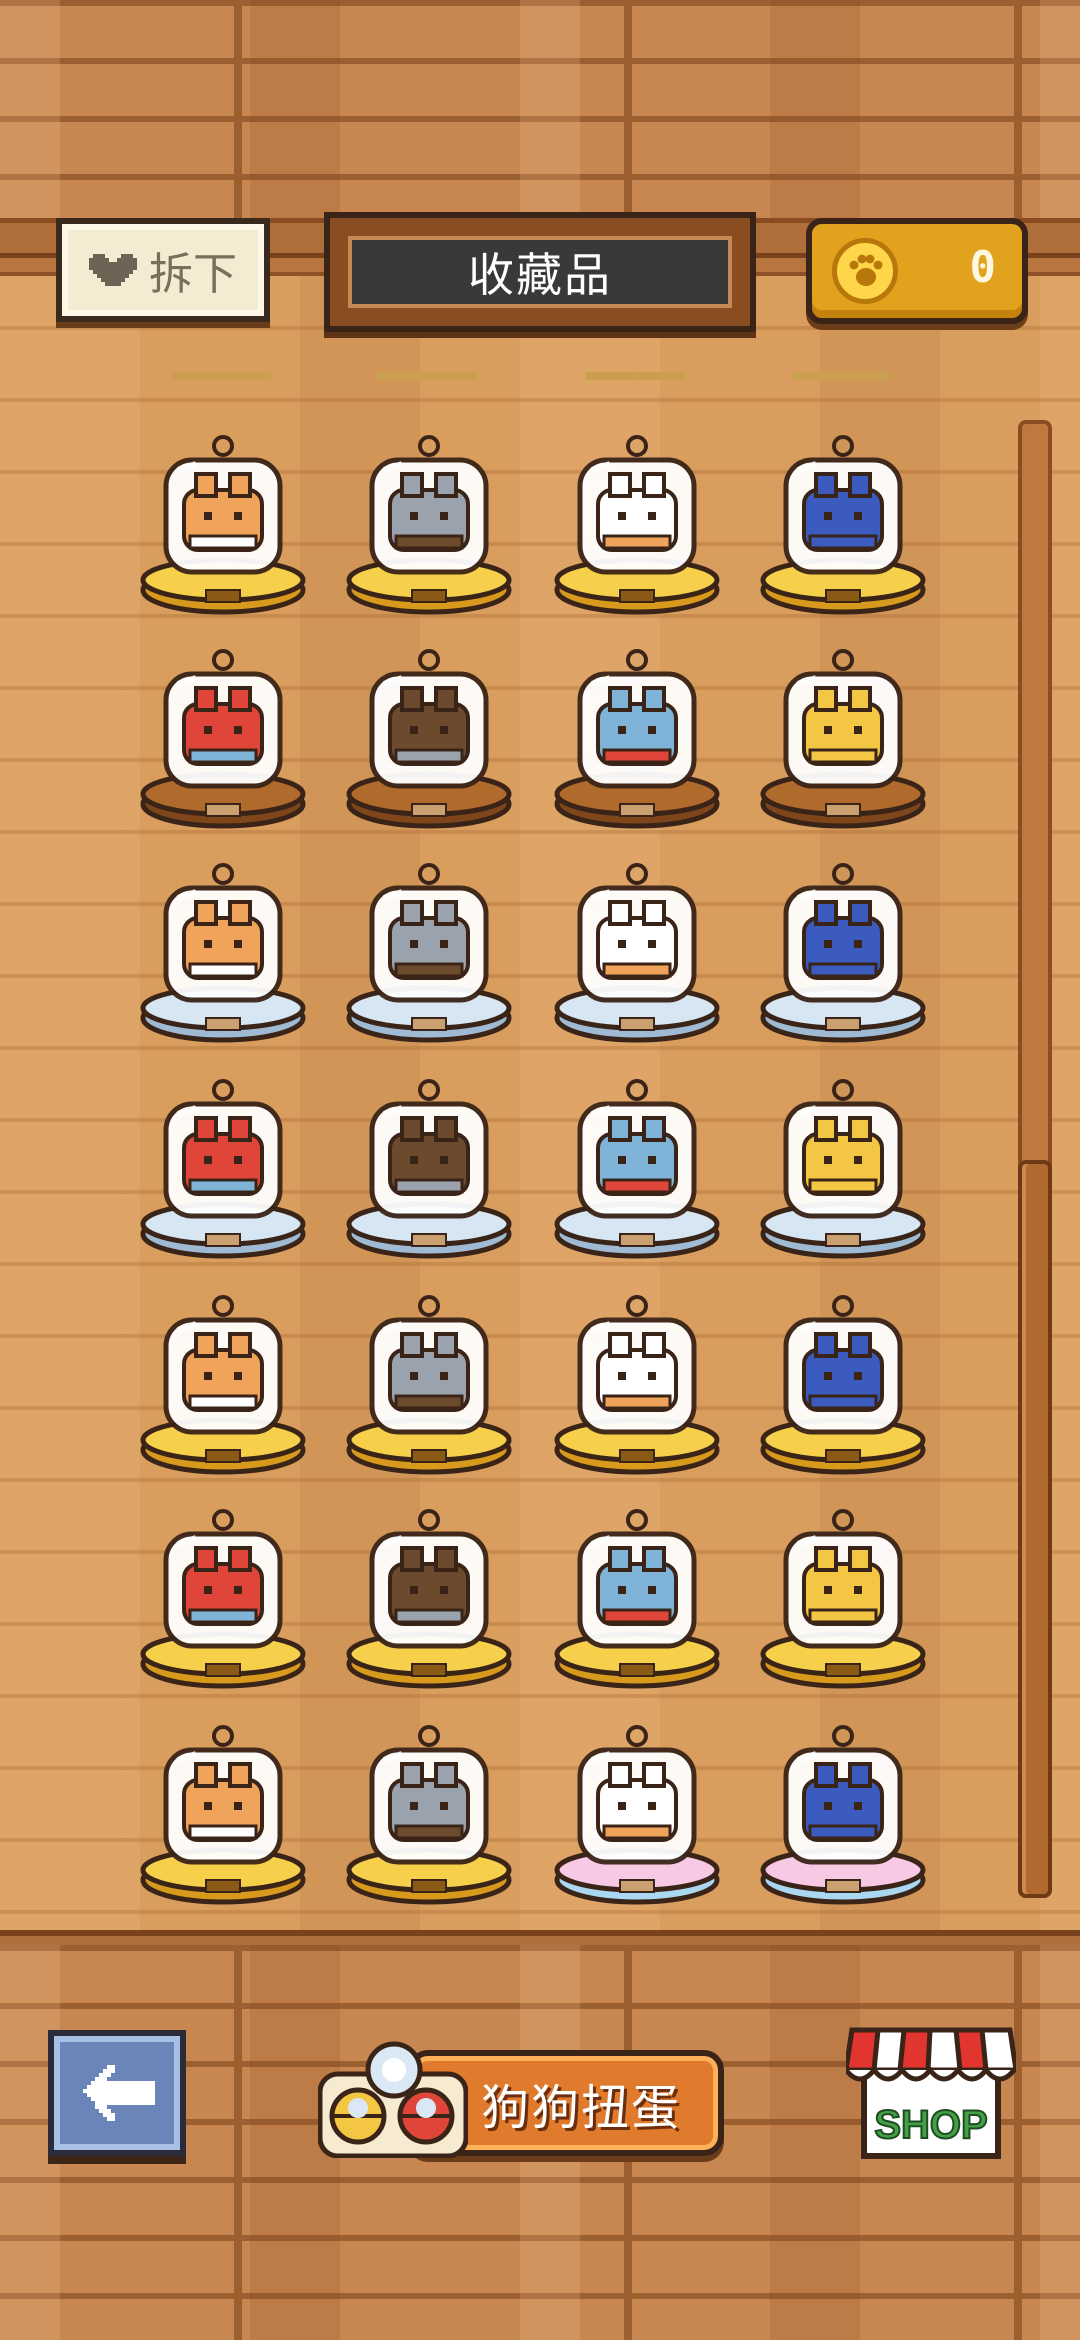 The image size is (1080, 2340). Describe the element at coordinates (223, 1380) in the screenshot. I see `fireplace-figurine` at that location.